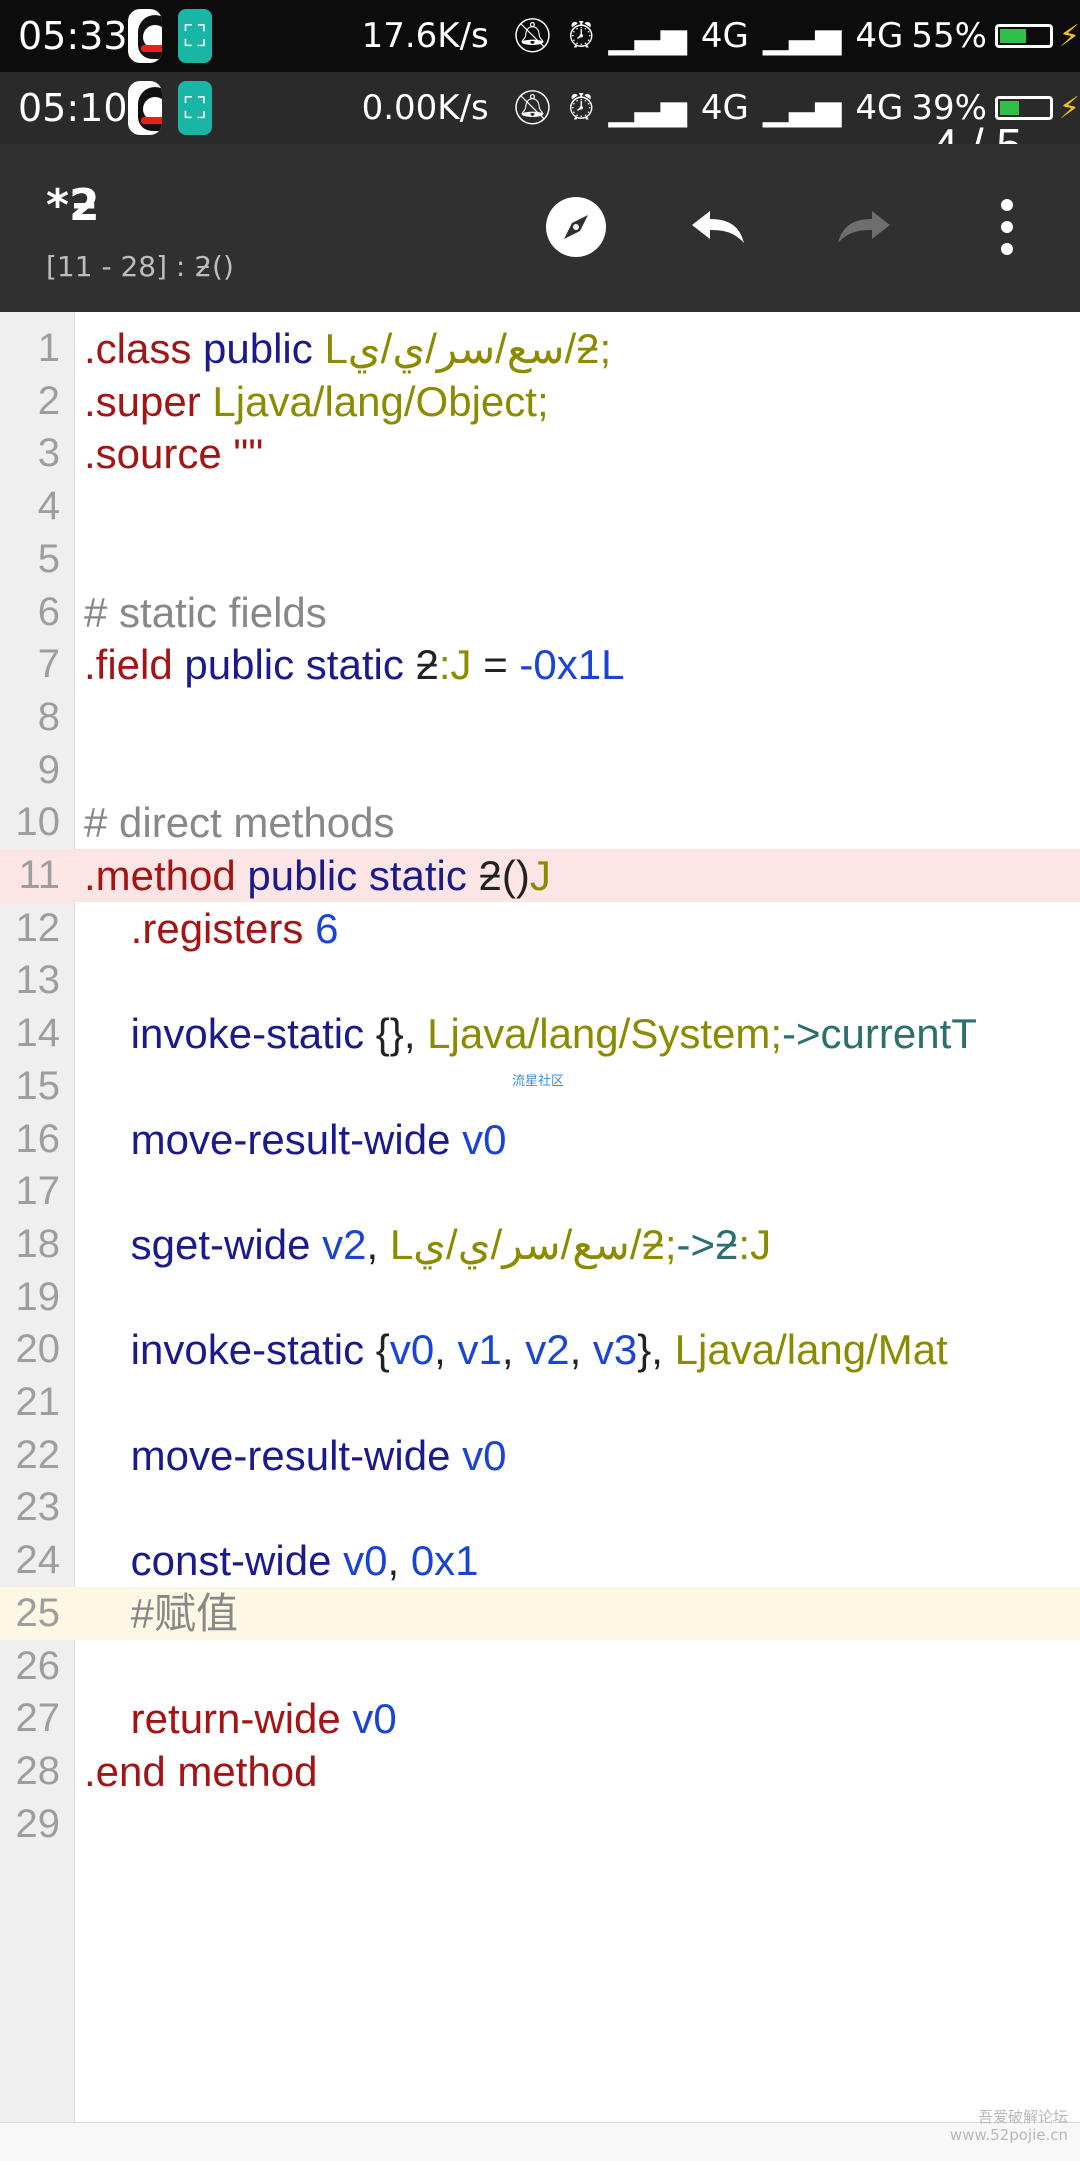 This screenshot has height=2161, width=1080. Describe the element at coordinates (140, 266) in the screenshot. I see `method-range: [11 - 28] : ƻ()` at that location.